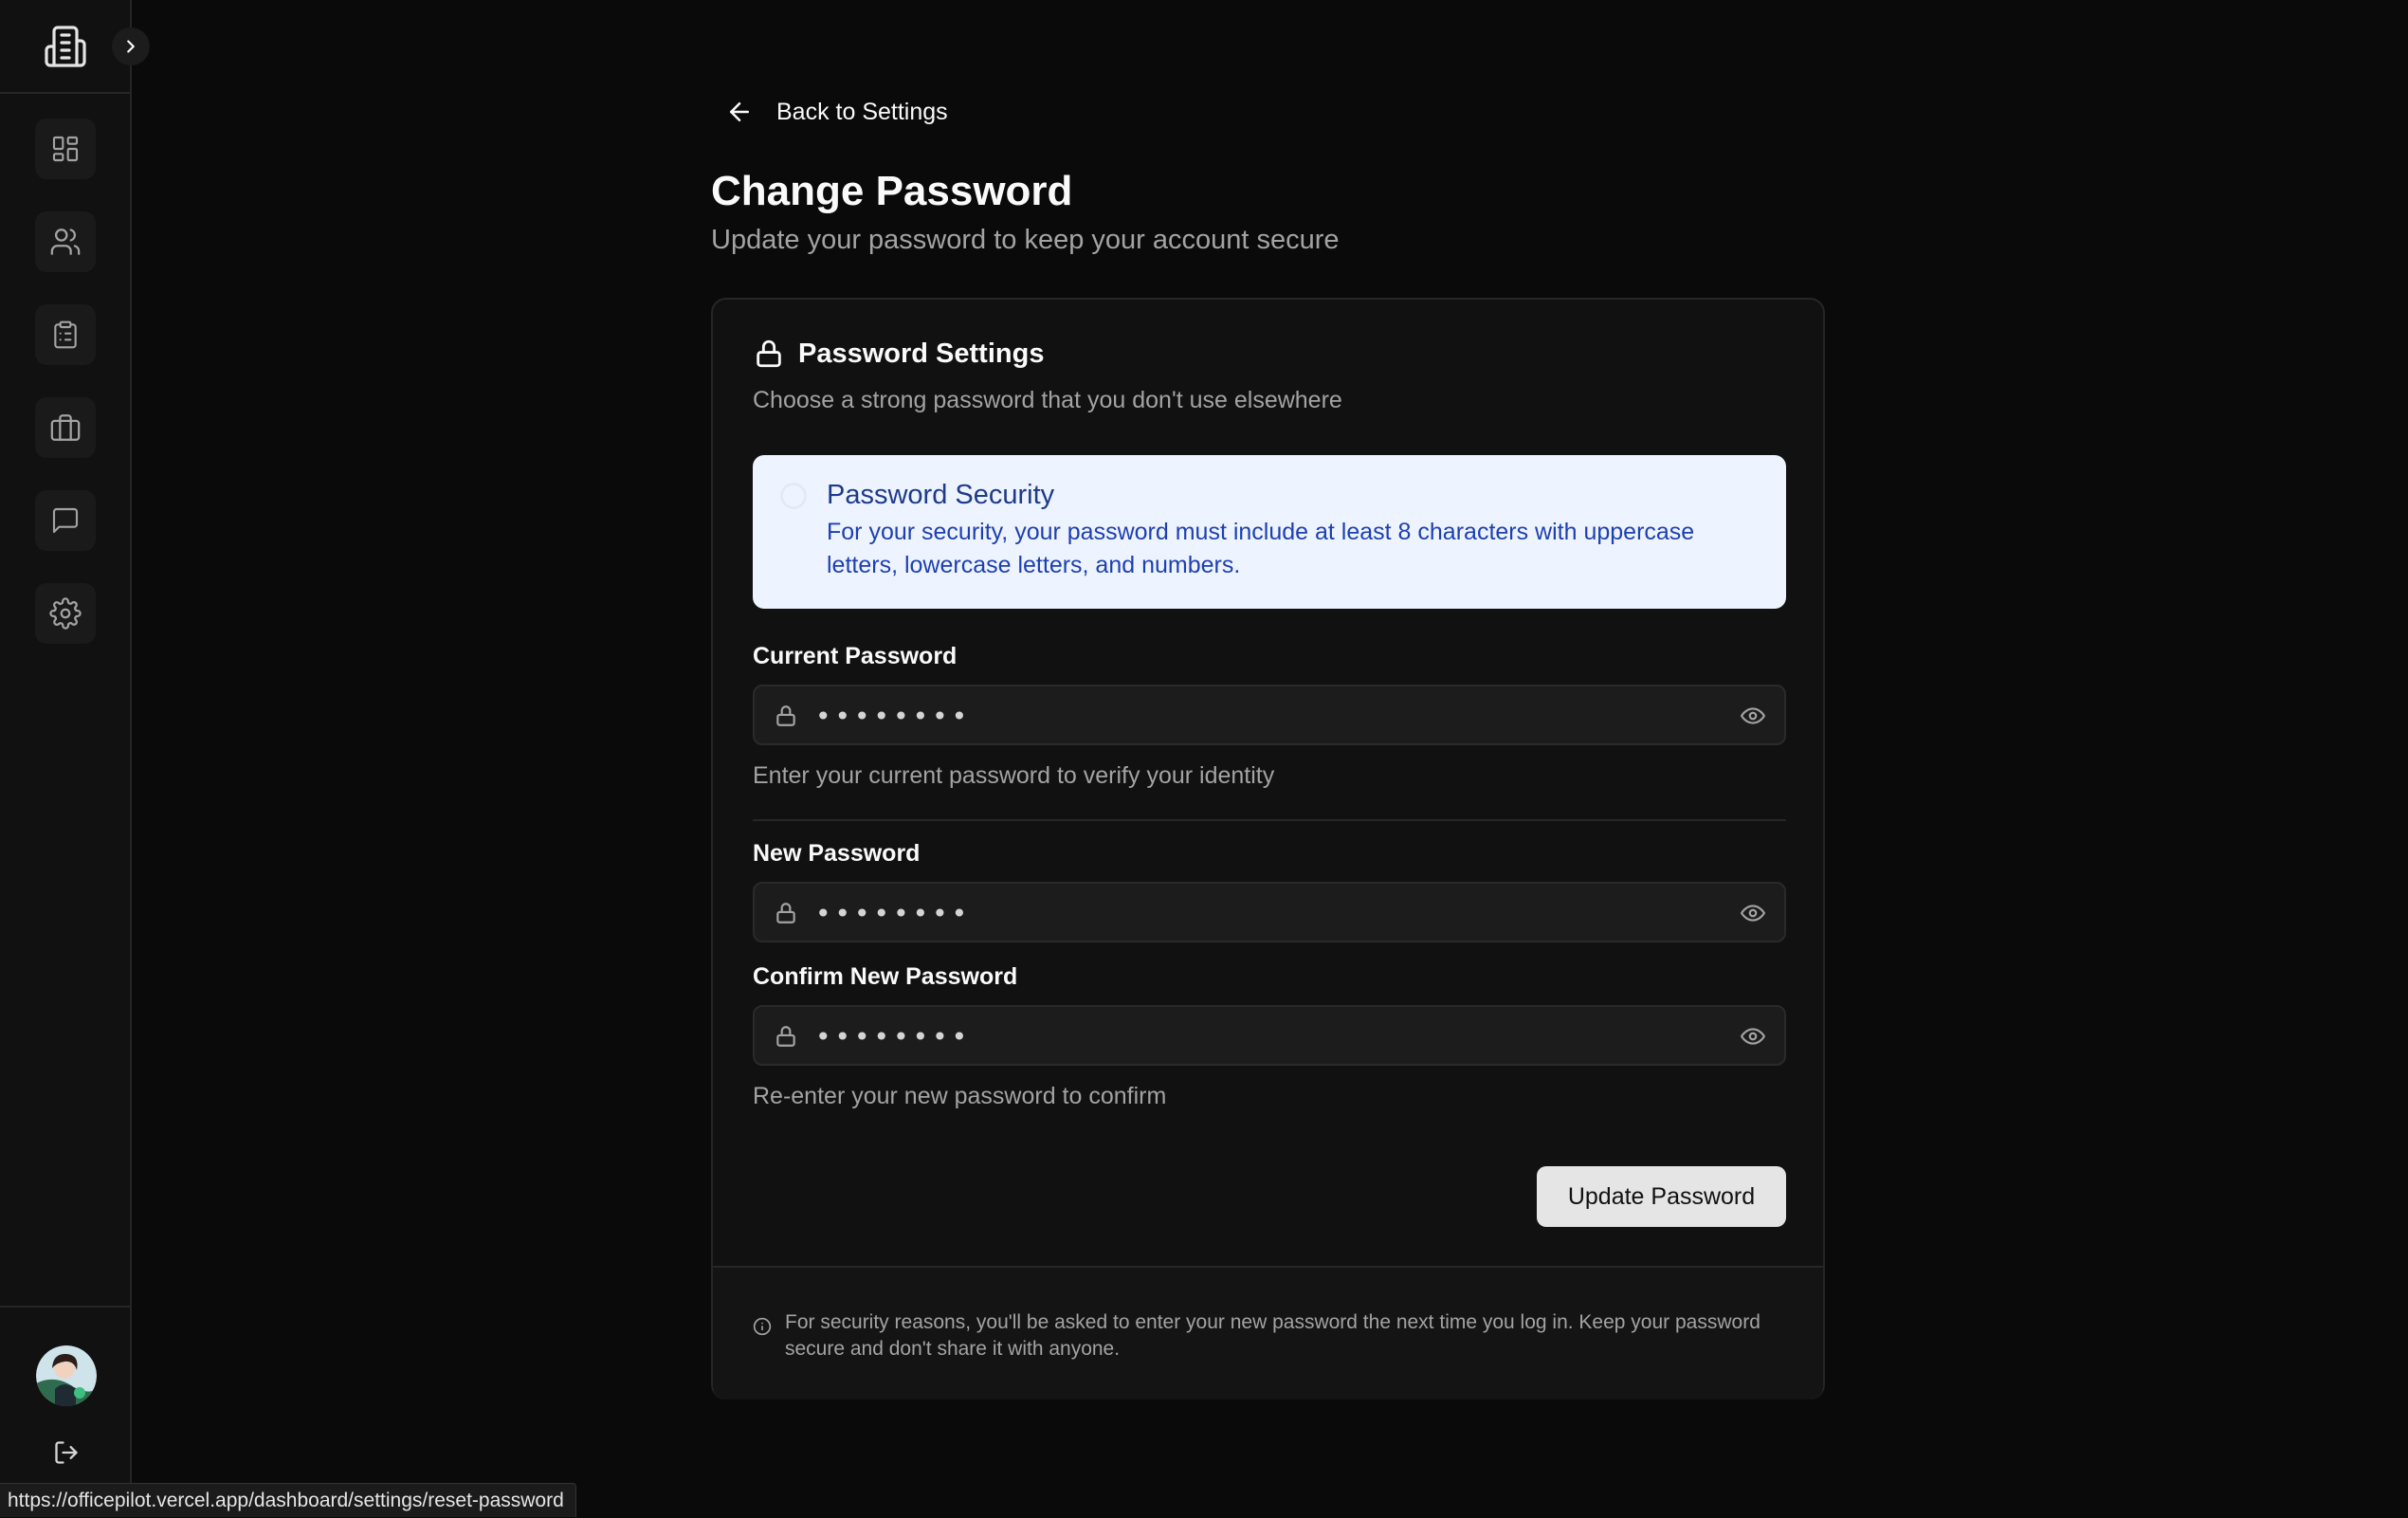 The image size is (2408, 1518). Describe the element at coordinates (855, 656) in the screenshot. I see `current-password-label: Current Password` at that location.